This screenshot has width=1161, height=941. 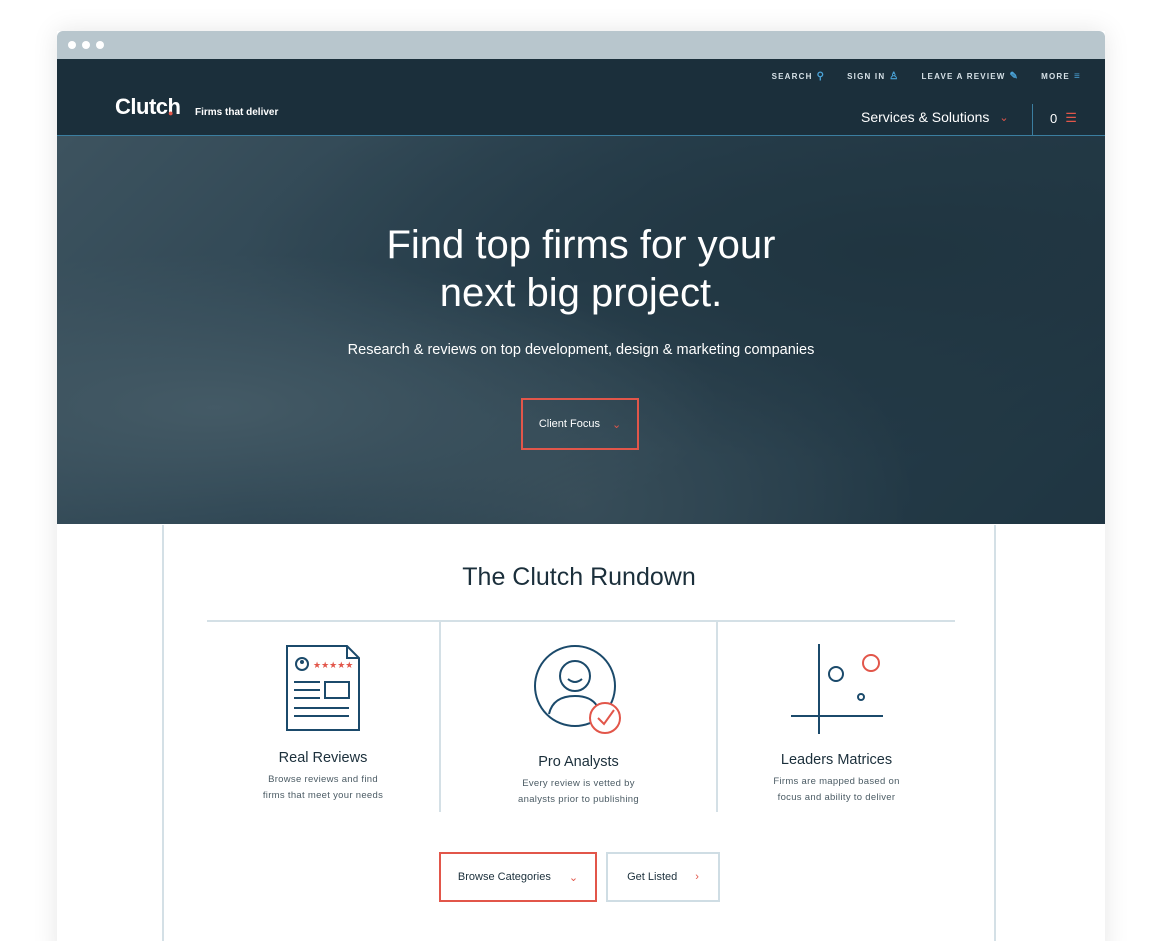 What do you see at coordinates (1014, 76) in the screenshot?
I see `pencil-icon: ✎` at bounding box center [1014, 76].